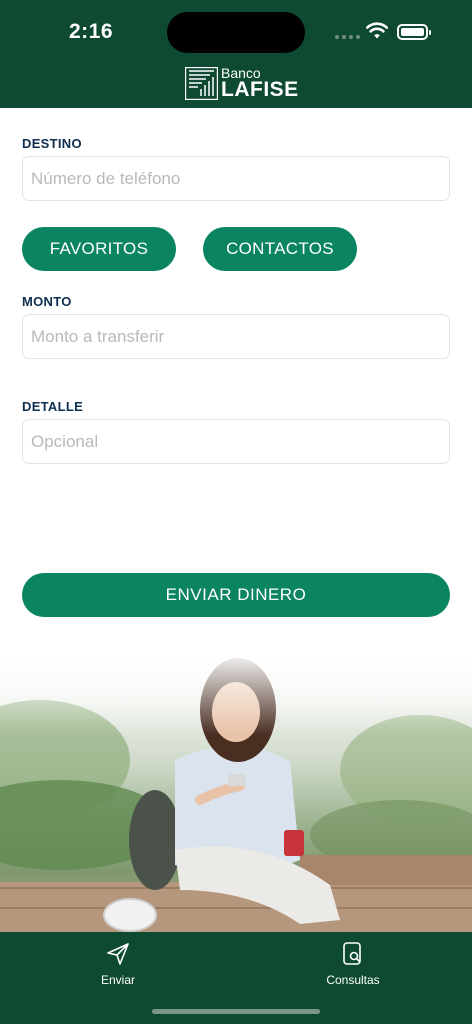 This screenshot has height=1024, width=472. I want to click on phone-number-input, so click(236, 178).